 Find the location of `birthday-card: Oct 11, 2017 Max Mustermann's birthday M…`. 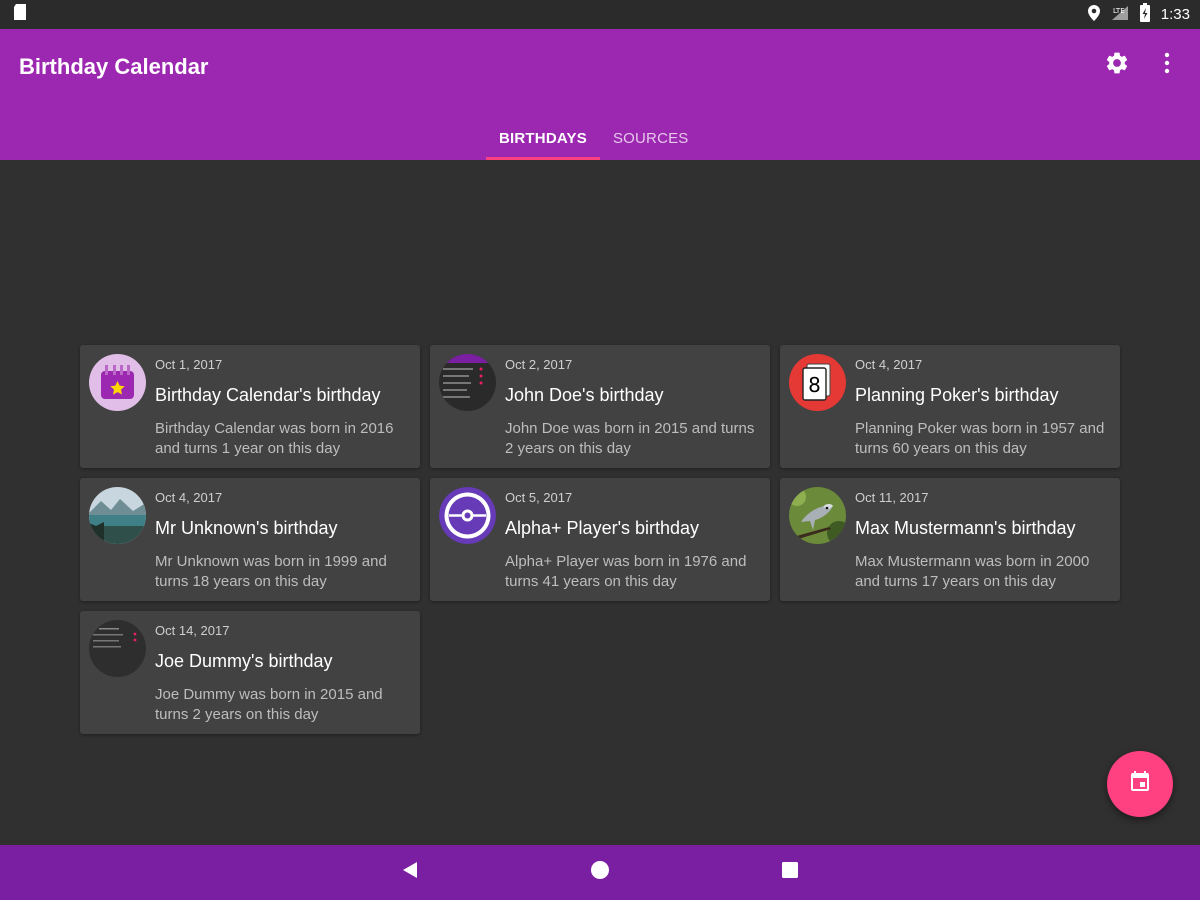

birthday-card: Oct 11, 2017 Max Mustermann's birthday M… is located at coordinates (950, 539).